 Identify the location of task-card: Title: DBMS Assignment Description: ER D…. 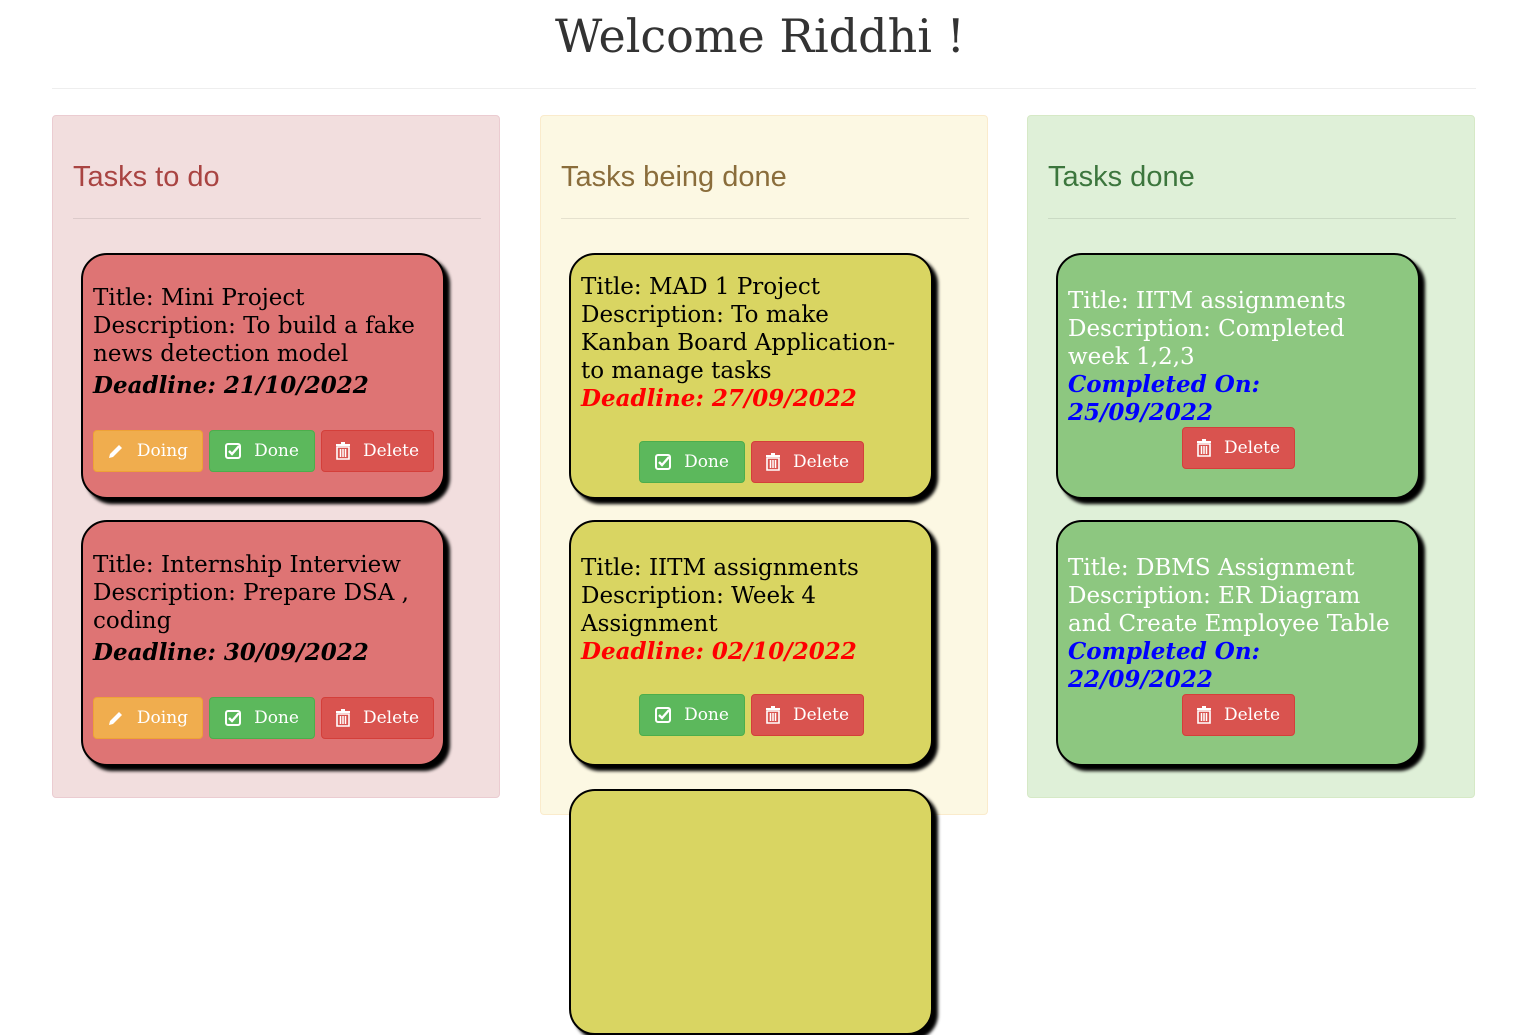
(1238, 643).